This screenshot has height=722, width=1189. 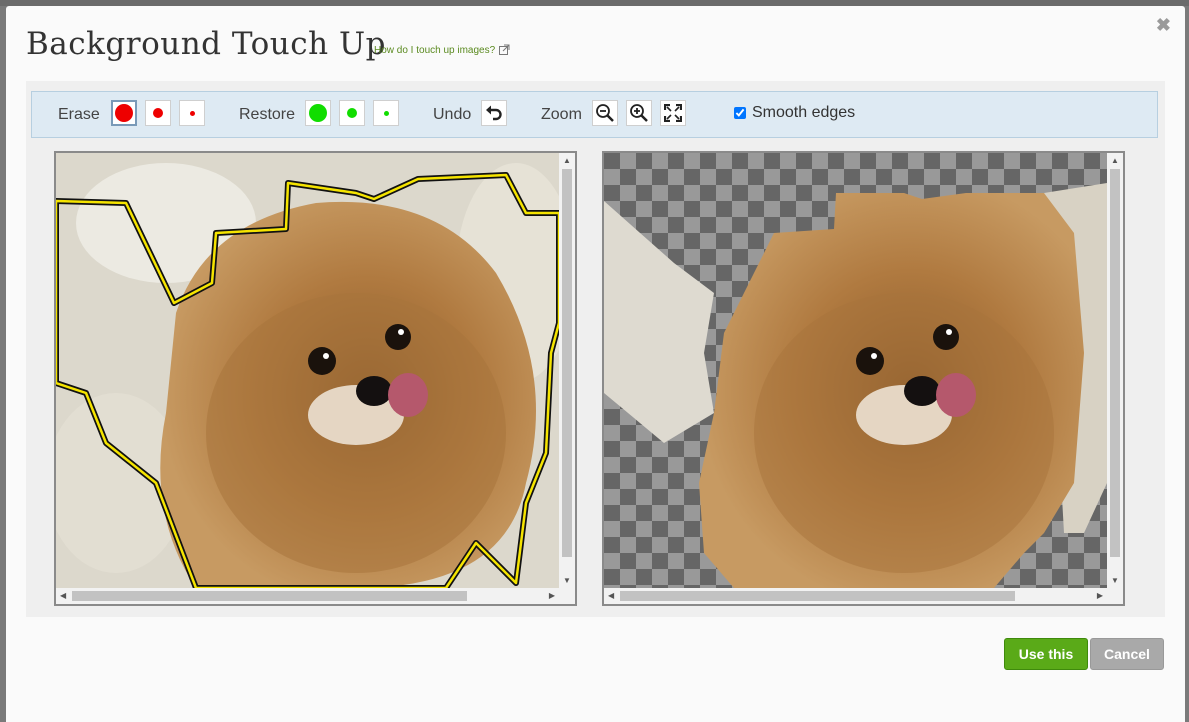 I want to click on zoom-in-icon, so click(x=639, y=113).